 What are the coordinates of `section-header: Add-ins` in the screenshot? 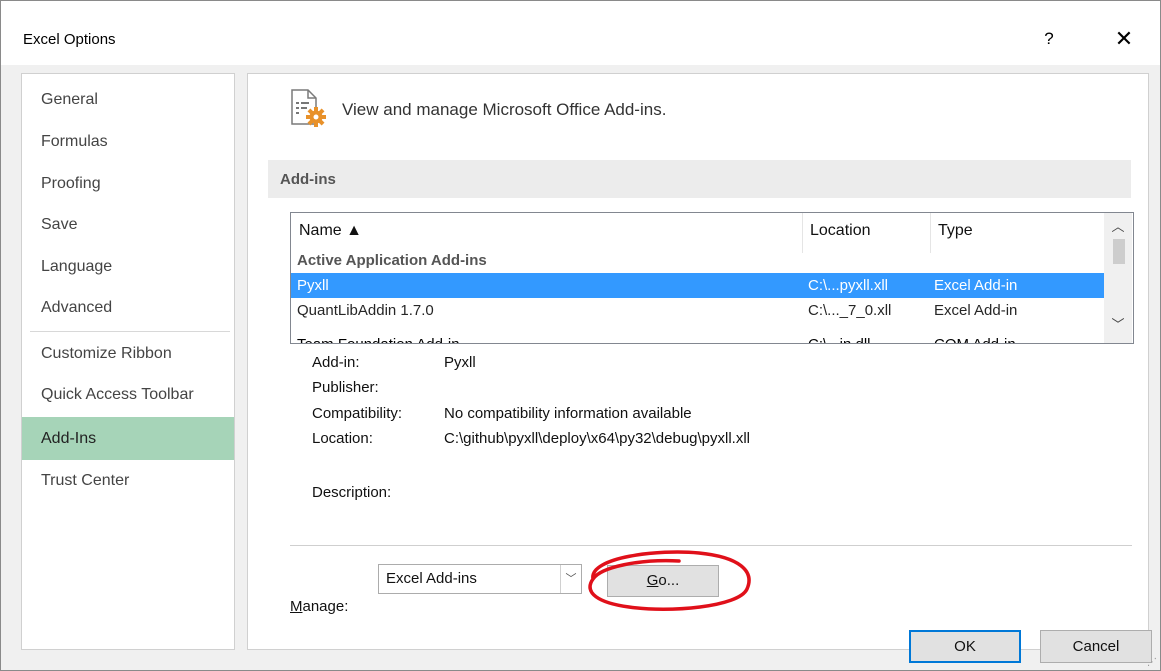 It's located at (699, 179).